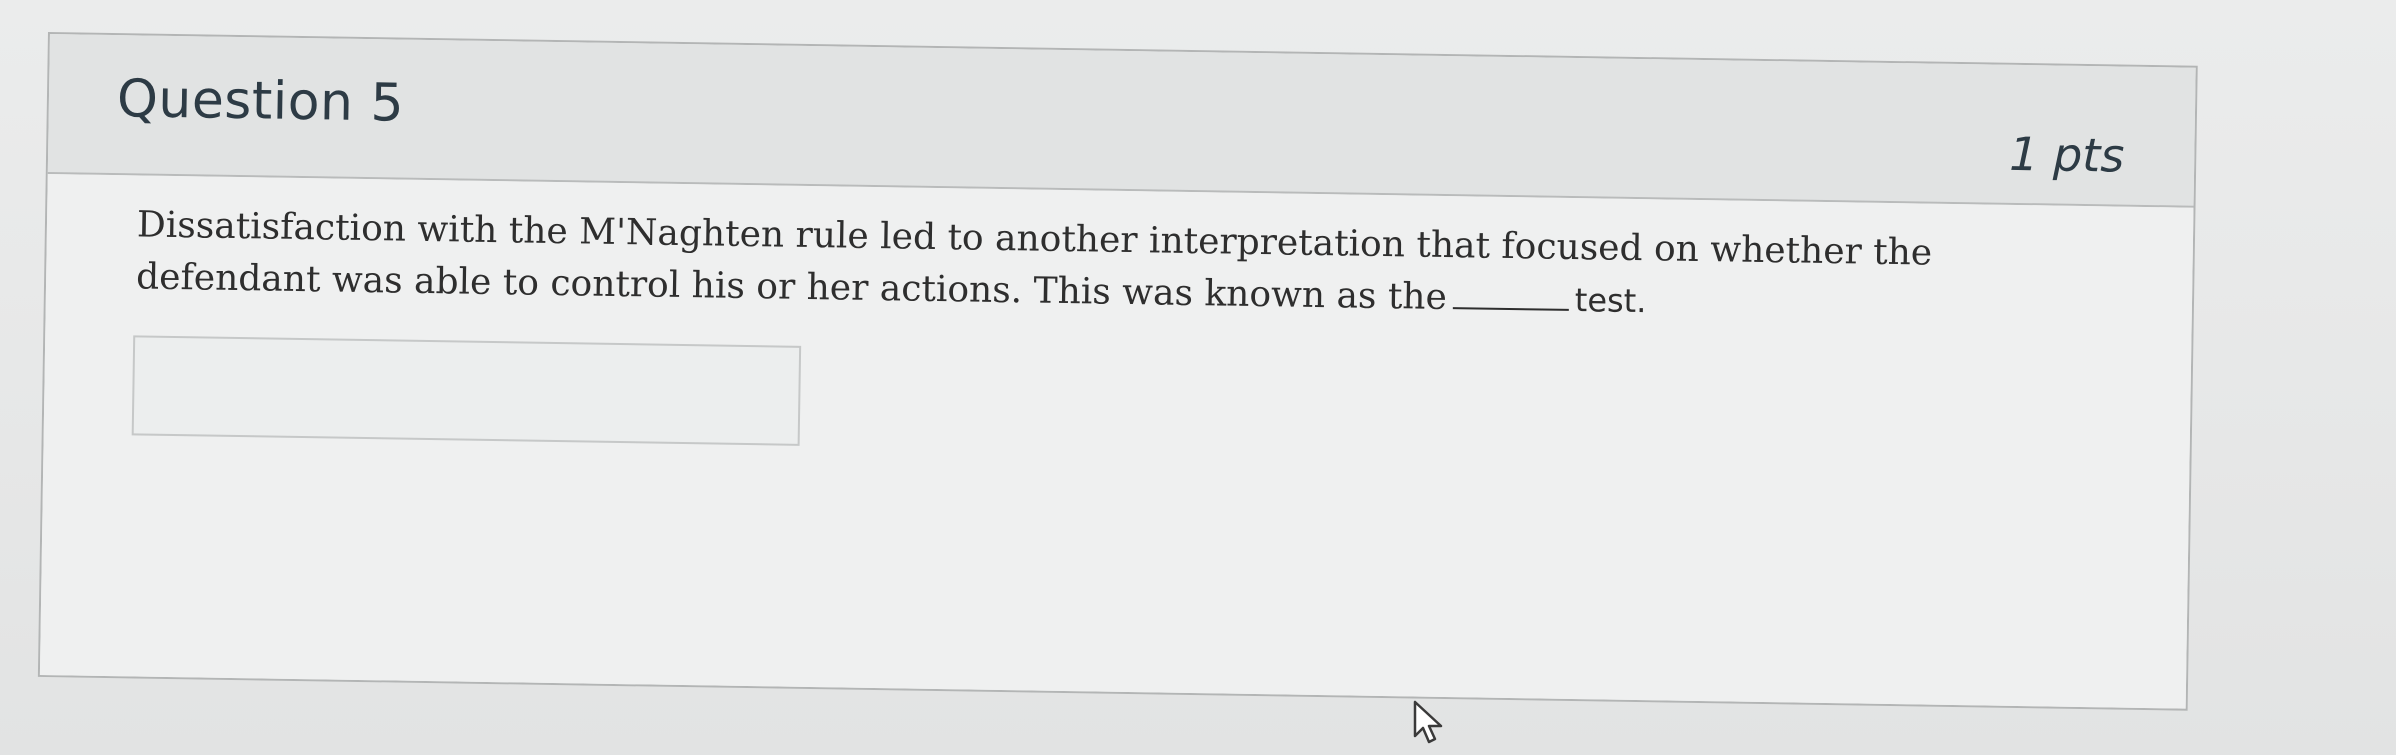 This screenshot has width=2396, height=755. I want to click on question-text-after-blank: test., so click(1610, 301).